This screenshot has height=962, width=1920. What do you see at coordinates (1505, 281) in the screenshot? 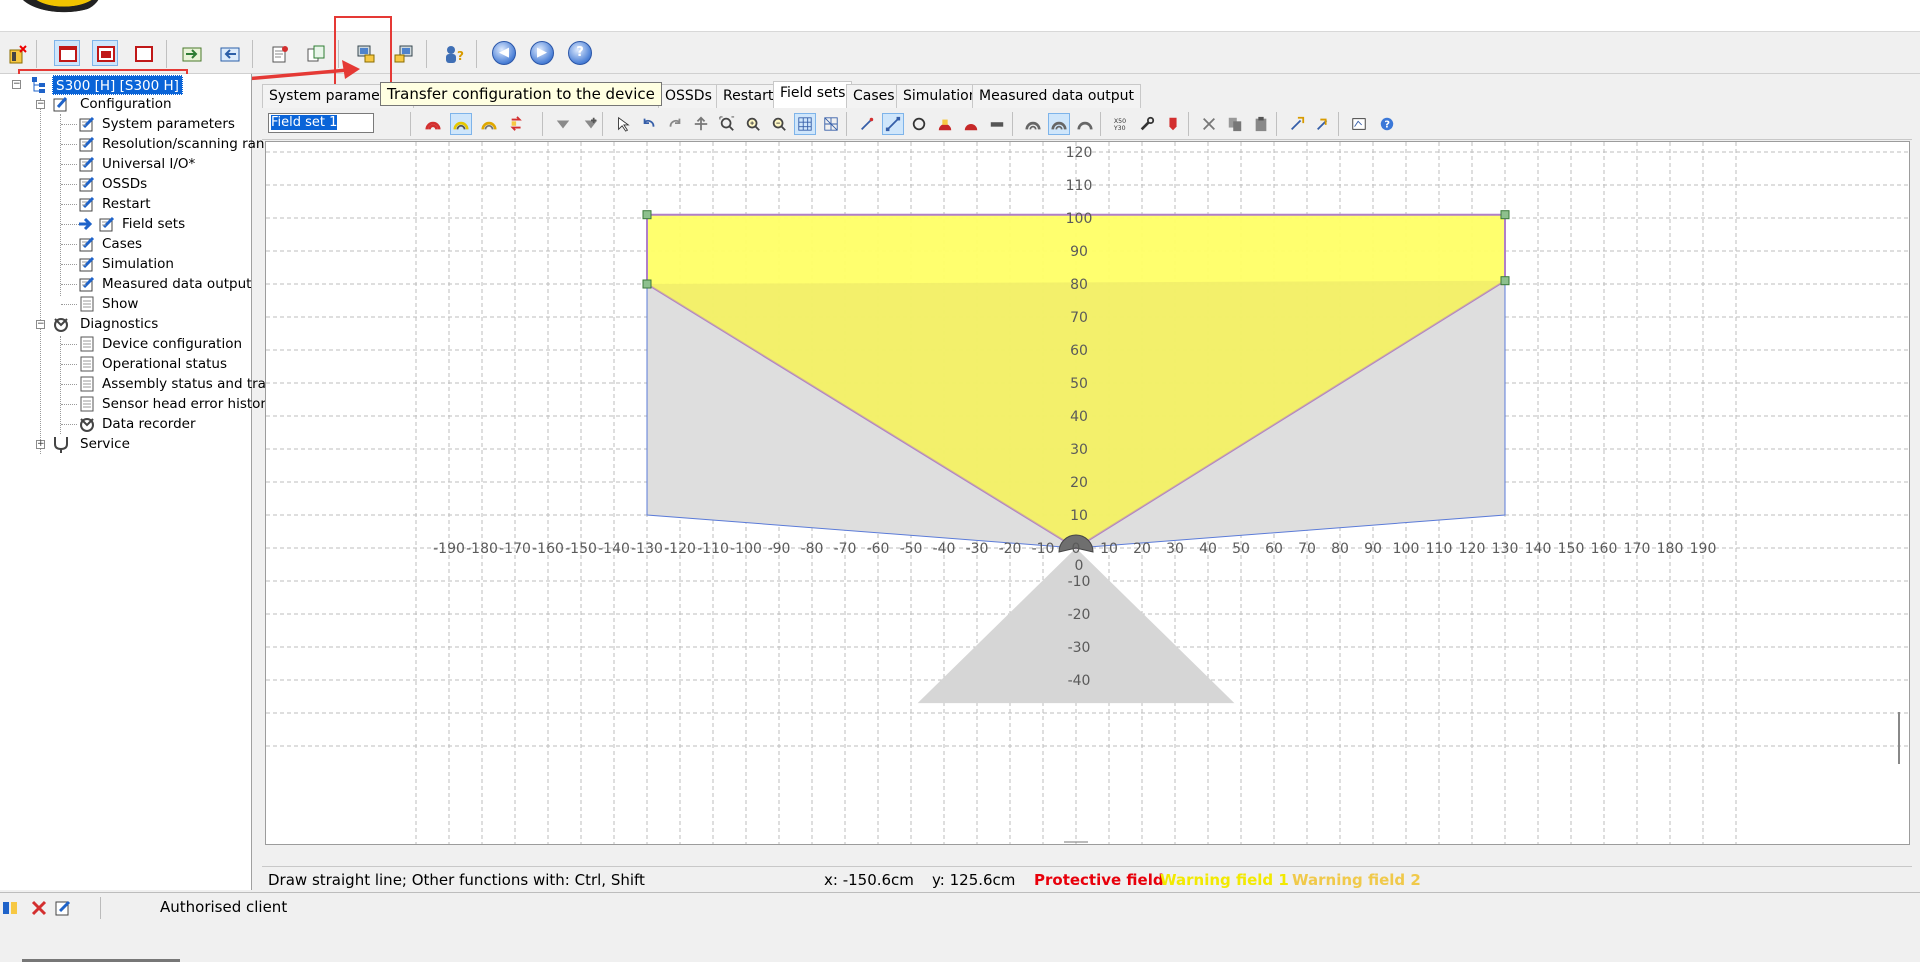
I see `vertex-handle` at bounding box center [1505, 281].